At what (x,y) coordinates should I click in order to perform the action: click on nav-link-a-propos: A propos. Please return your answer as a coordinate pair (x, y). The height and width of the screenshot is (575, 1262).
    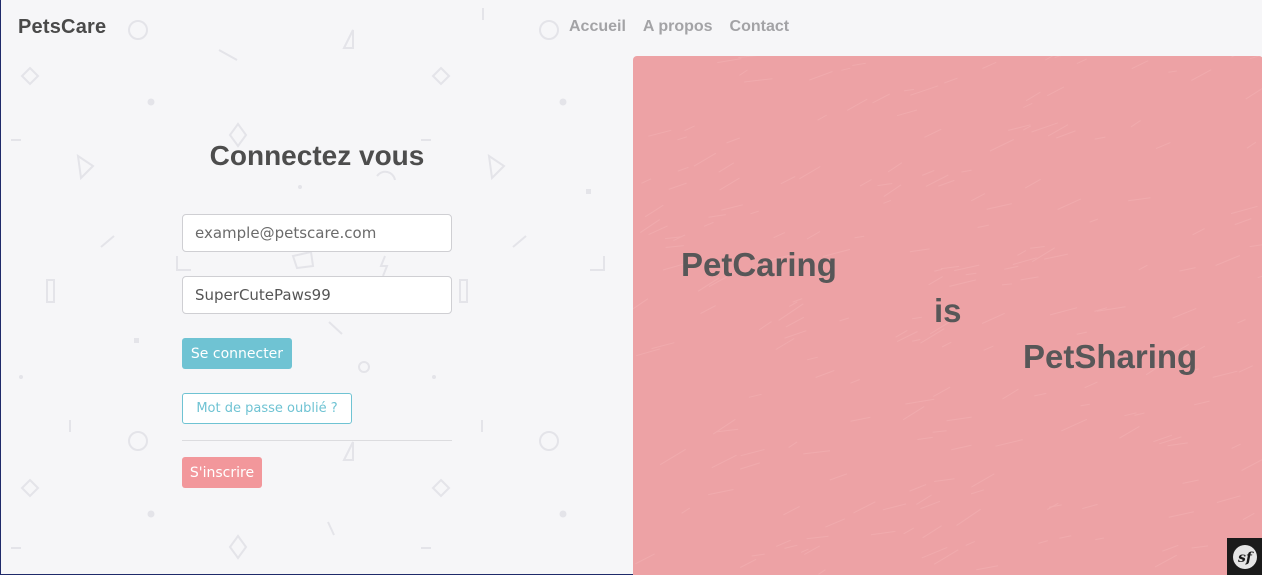
    Looking at the image, I should click on (678, 27).